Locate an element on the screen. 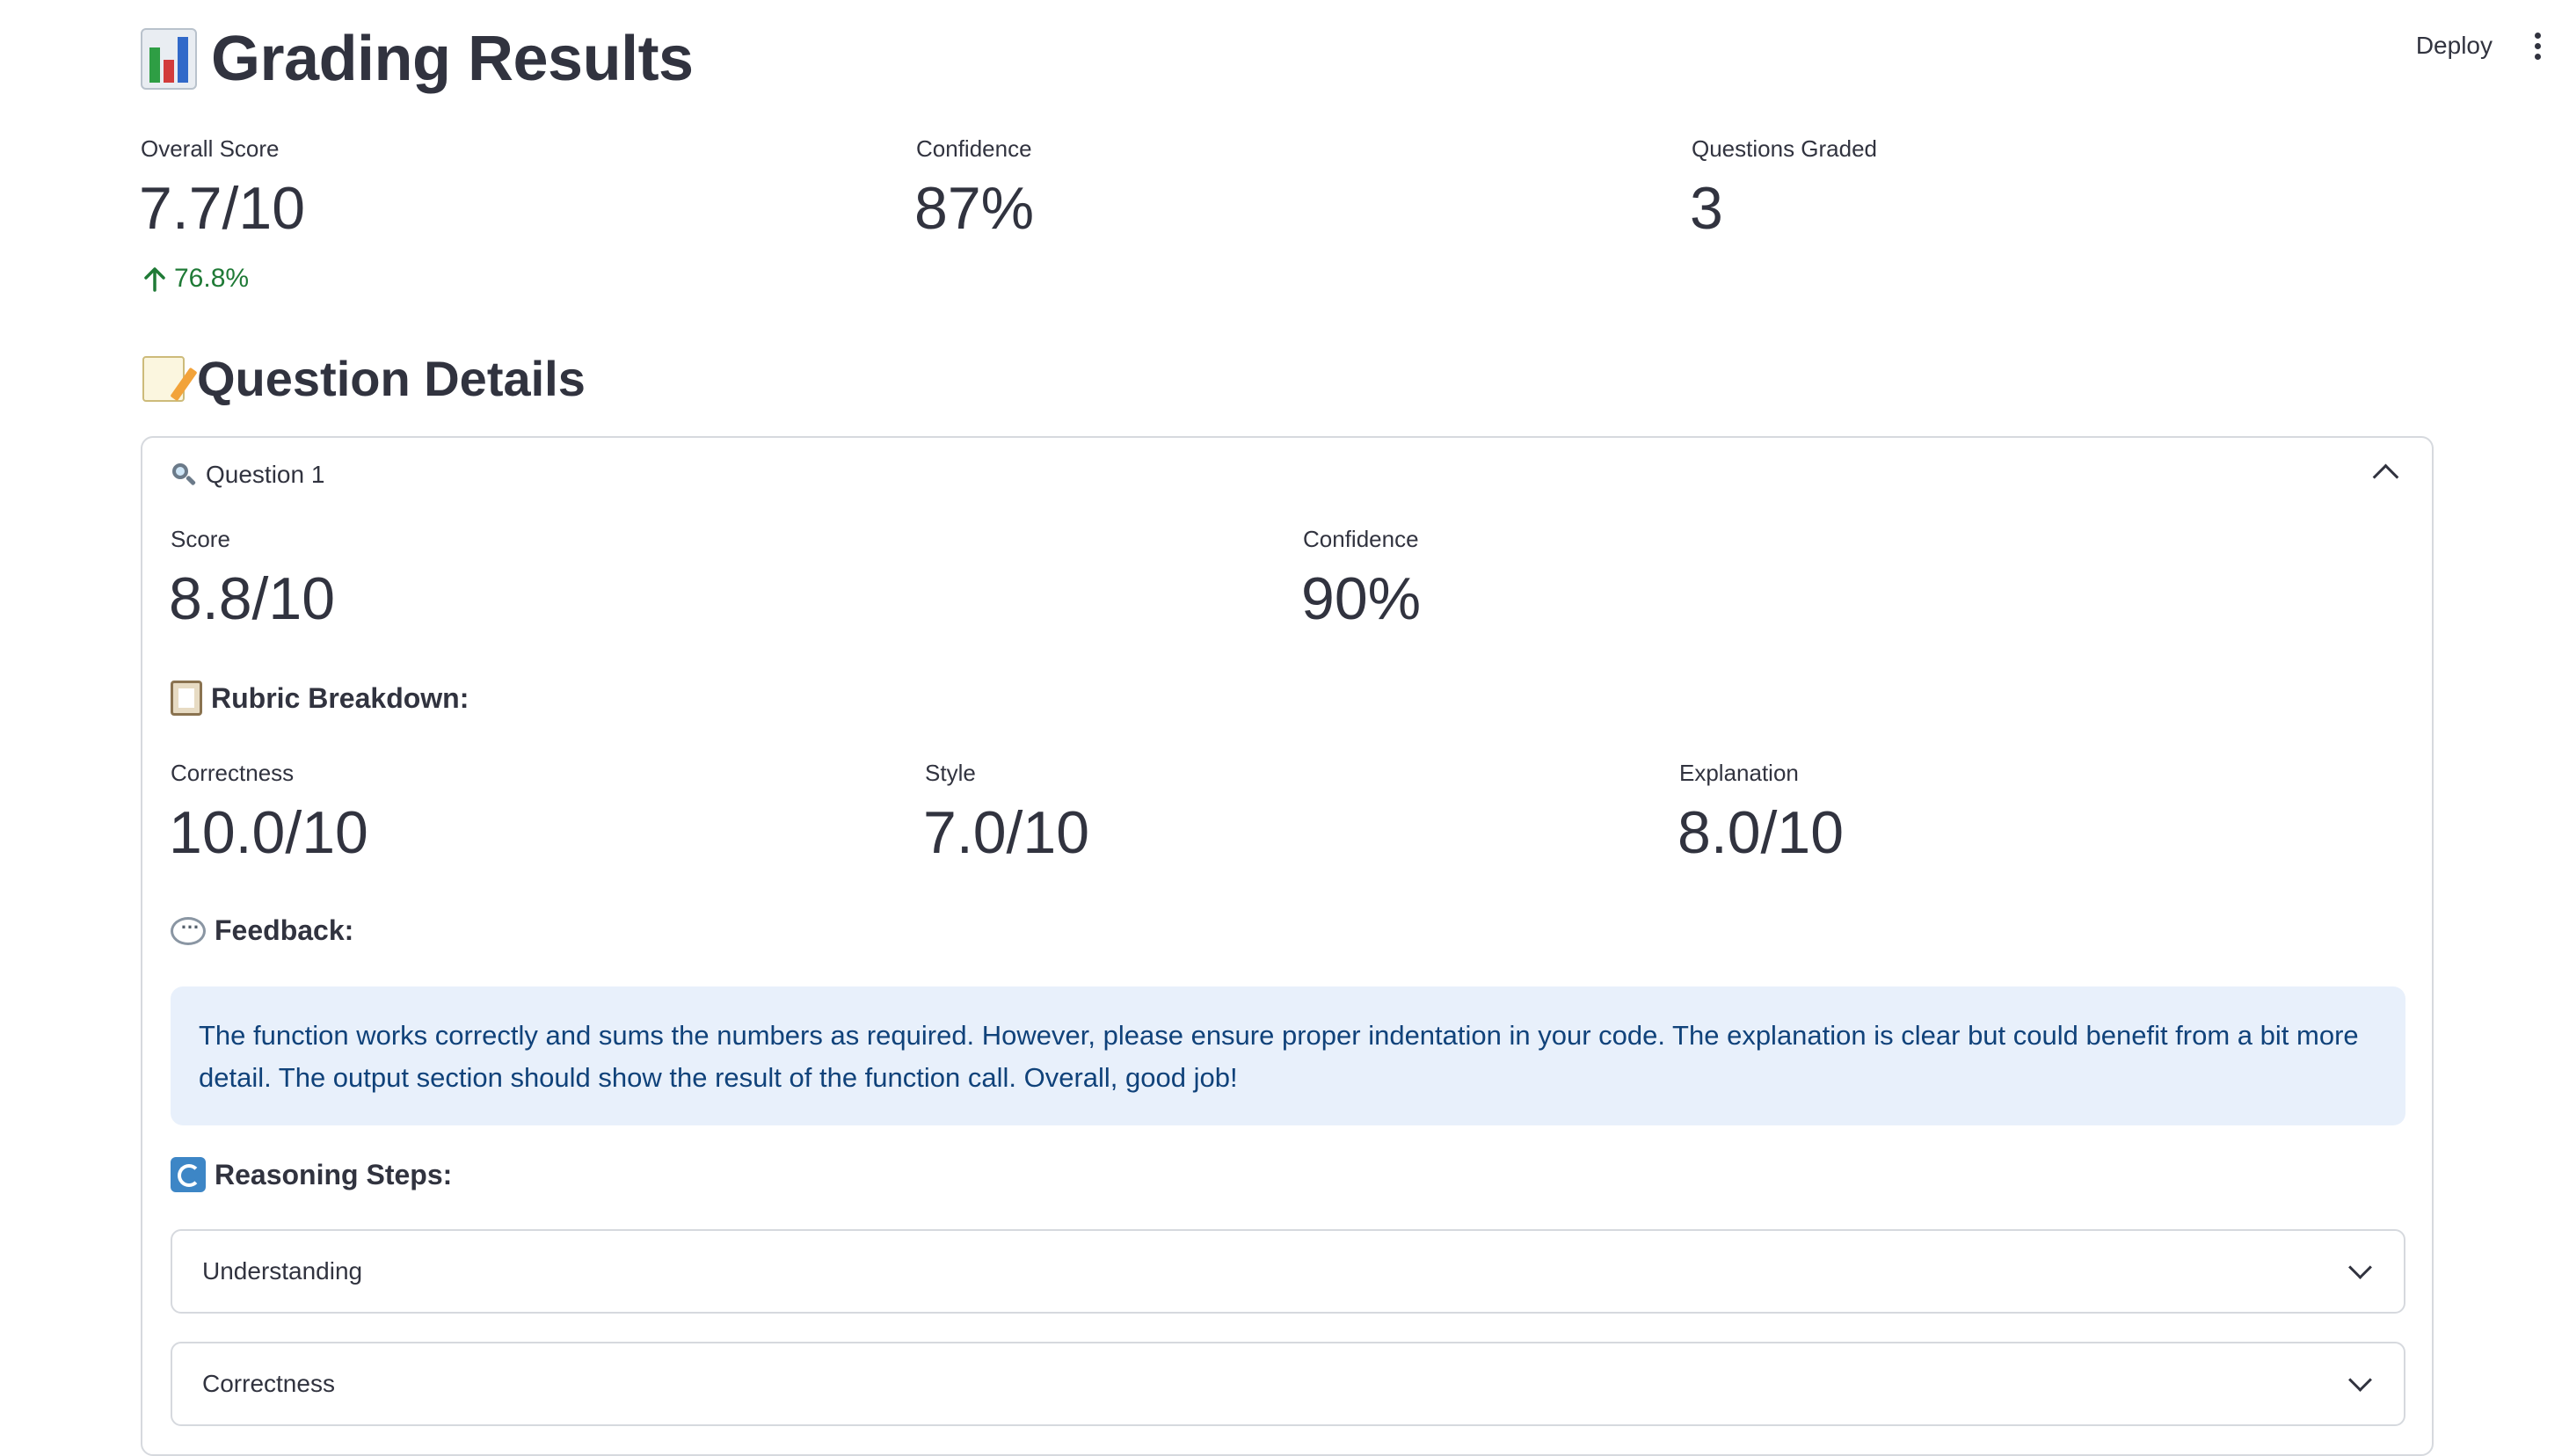 The height and width of the screenshot is (1456, 2569). clipboard-icon is located at coordinates (187, 698).